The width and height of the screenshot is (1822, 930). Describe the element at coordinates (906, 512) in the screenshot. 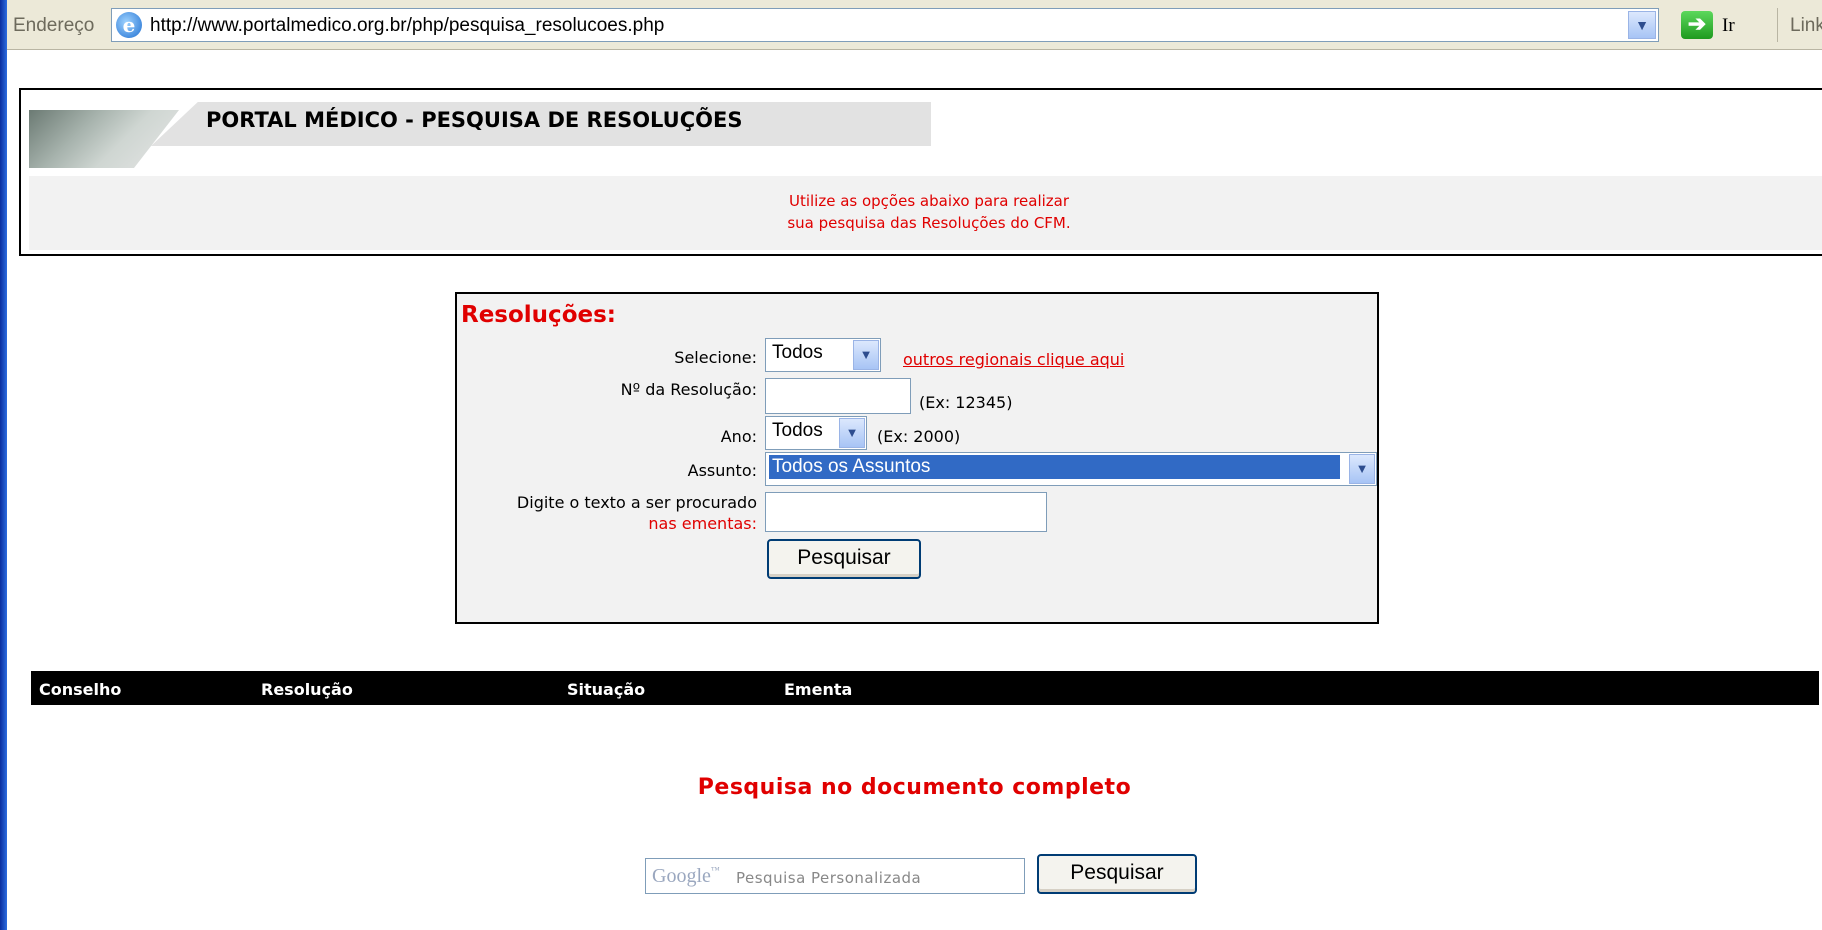

I see `texto-ementa-input` at that location.